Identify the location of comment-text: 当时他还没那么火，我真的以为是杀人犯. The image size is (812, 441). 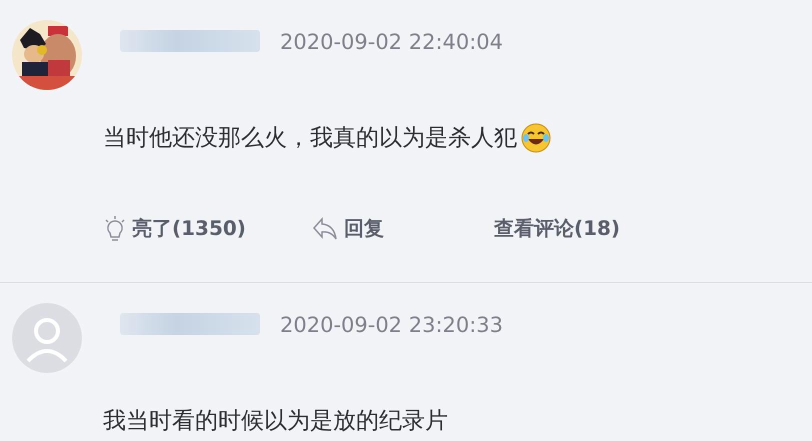
(310, 138).